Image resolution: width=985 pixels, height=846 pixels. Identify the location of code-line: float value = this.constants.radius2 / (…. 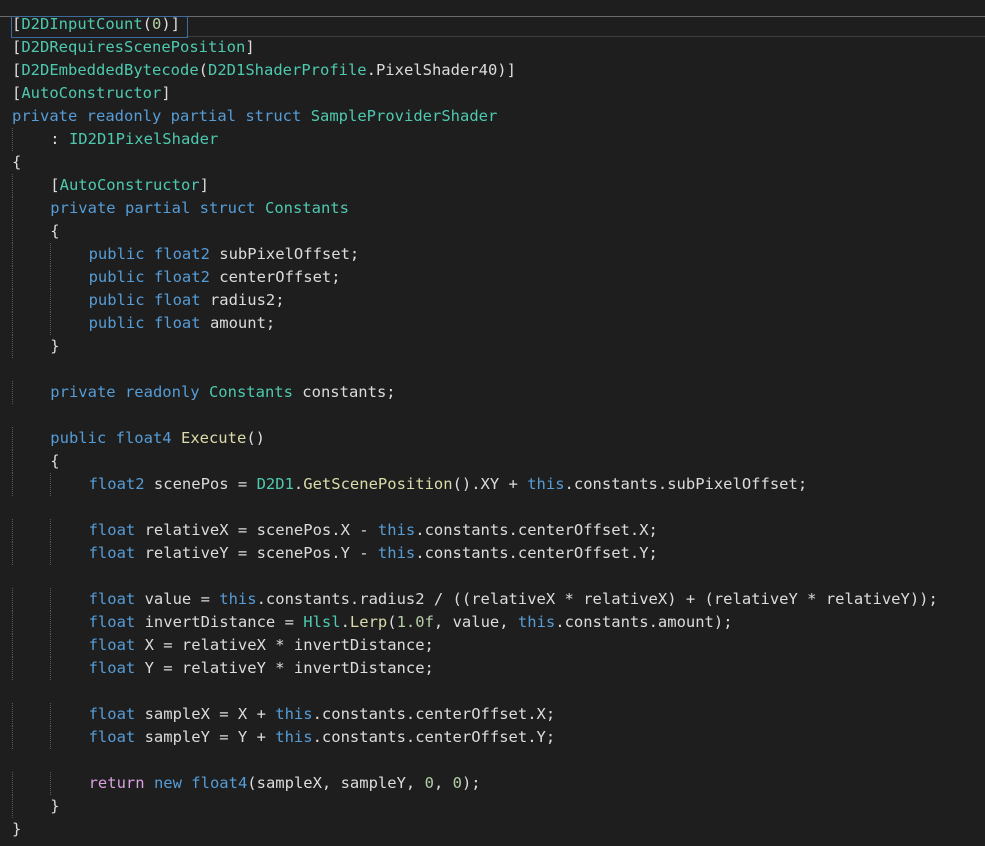
(475, 599).